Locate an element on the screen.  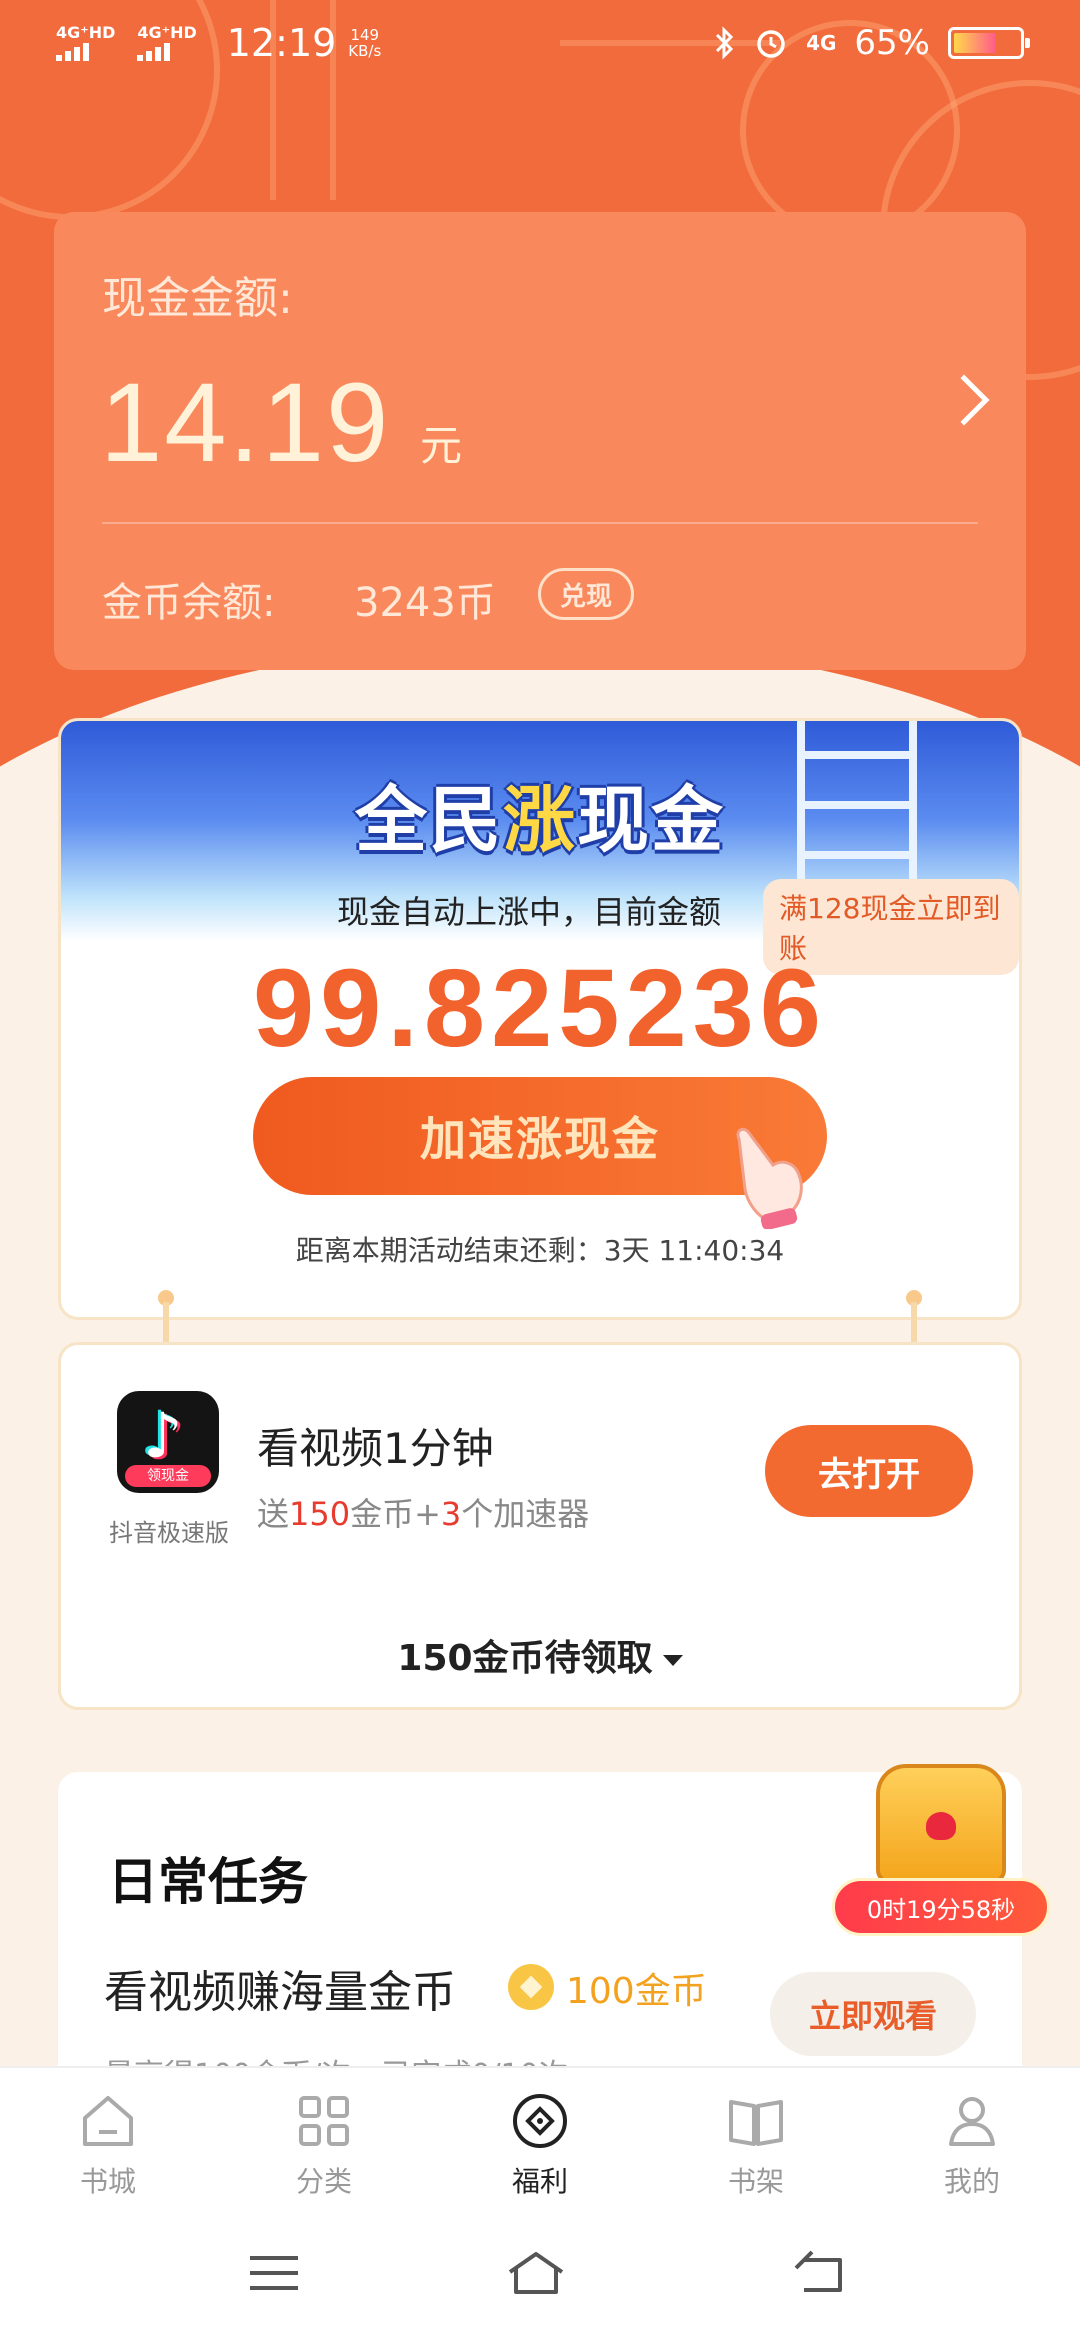
status-bar: 4G⁺HD 4G⁺HD 12:19 149 KB/s 4G 65% is located at coordinates (540, 43).